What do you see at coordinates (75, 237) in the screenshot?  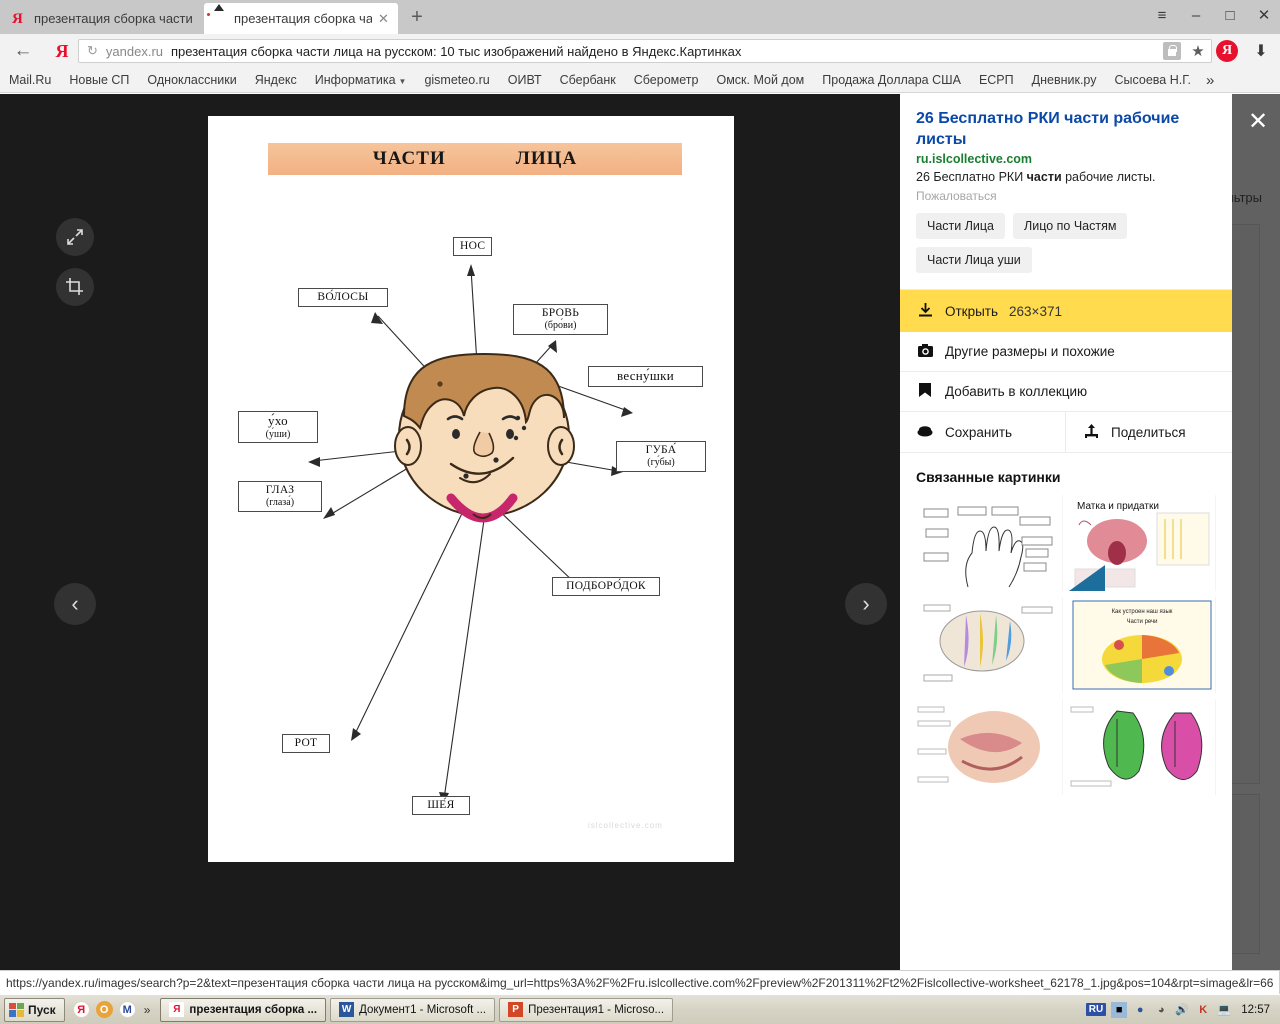 I see `fullscreen-icon` at bounding box center [75, 237].